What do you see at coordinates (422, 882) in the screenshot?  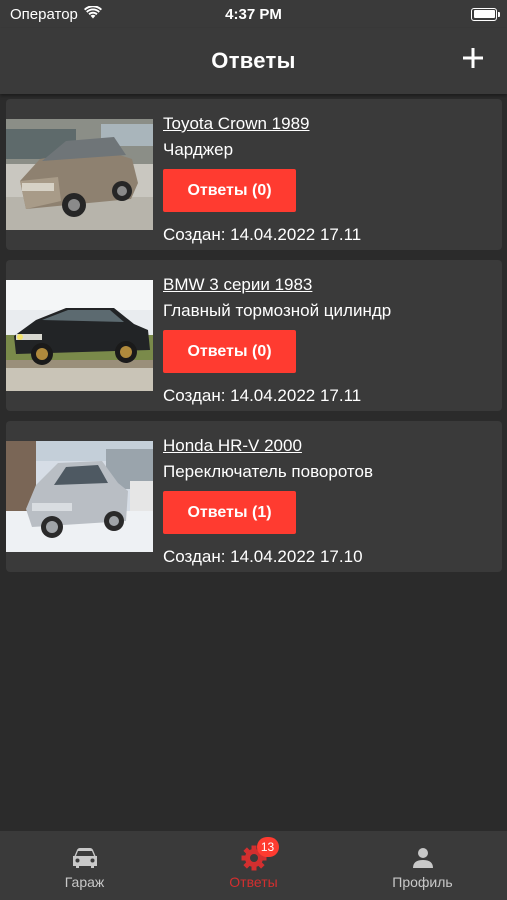 I see `tab-label: Профиль` at bounding box center [422, 882].